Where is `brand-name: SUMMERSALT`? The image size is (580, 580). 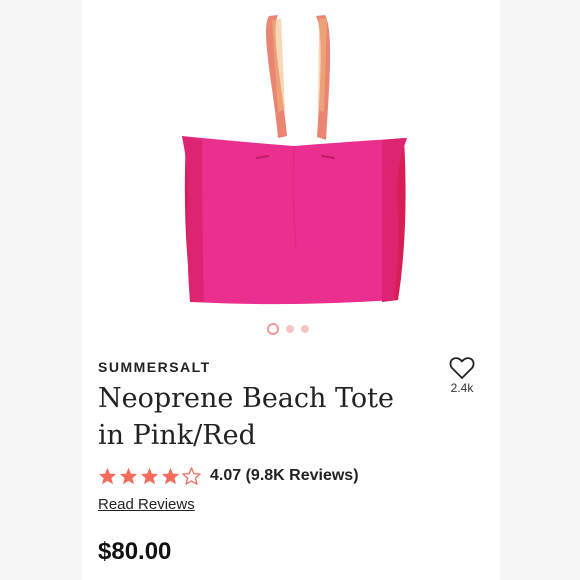 brand-name: SUMMERSALT is located at coordinates (154, 367).